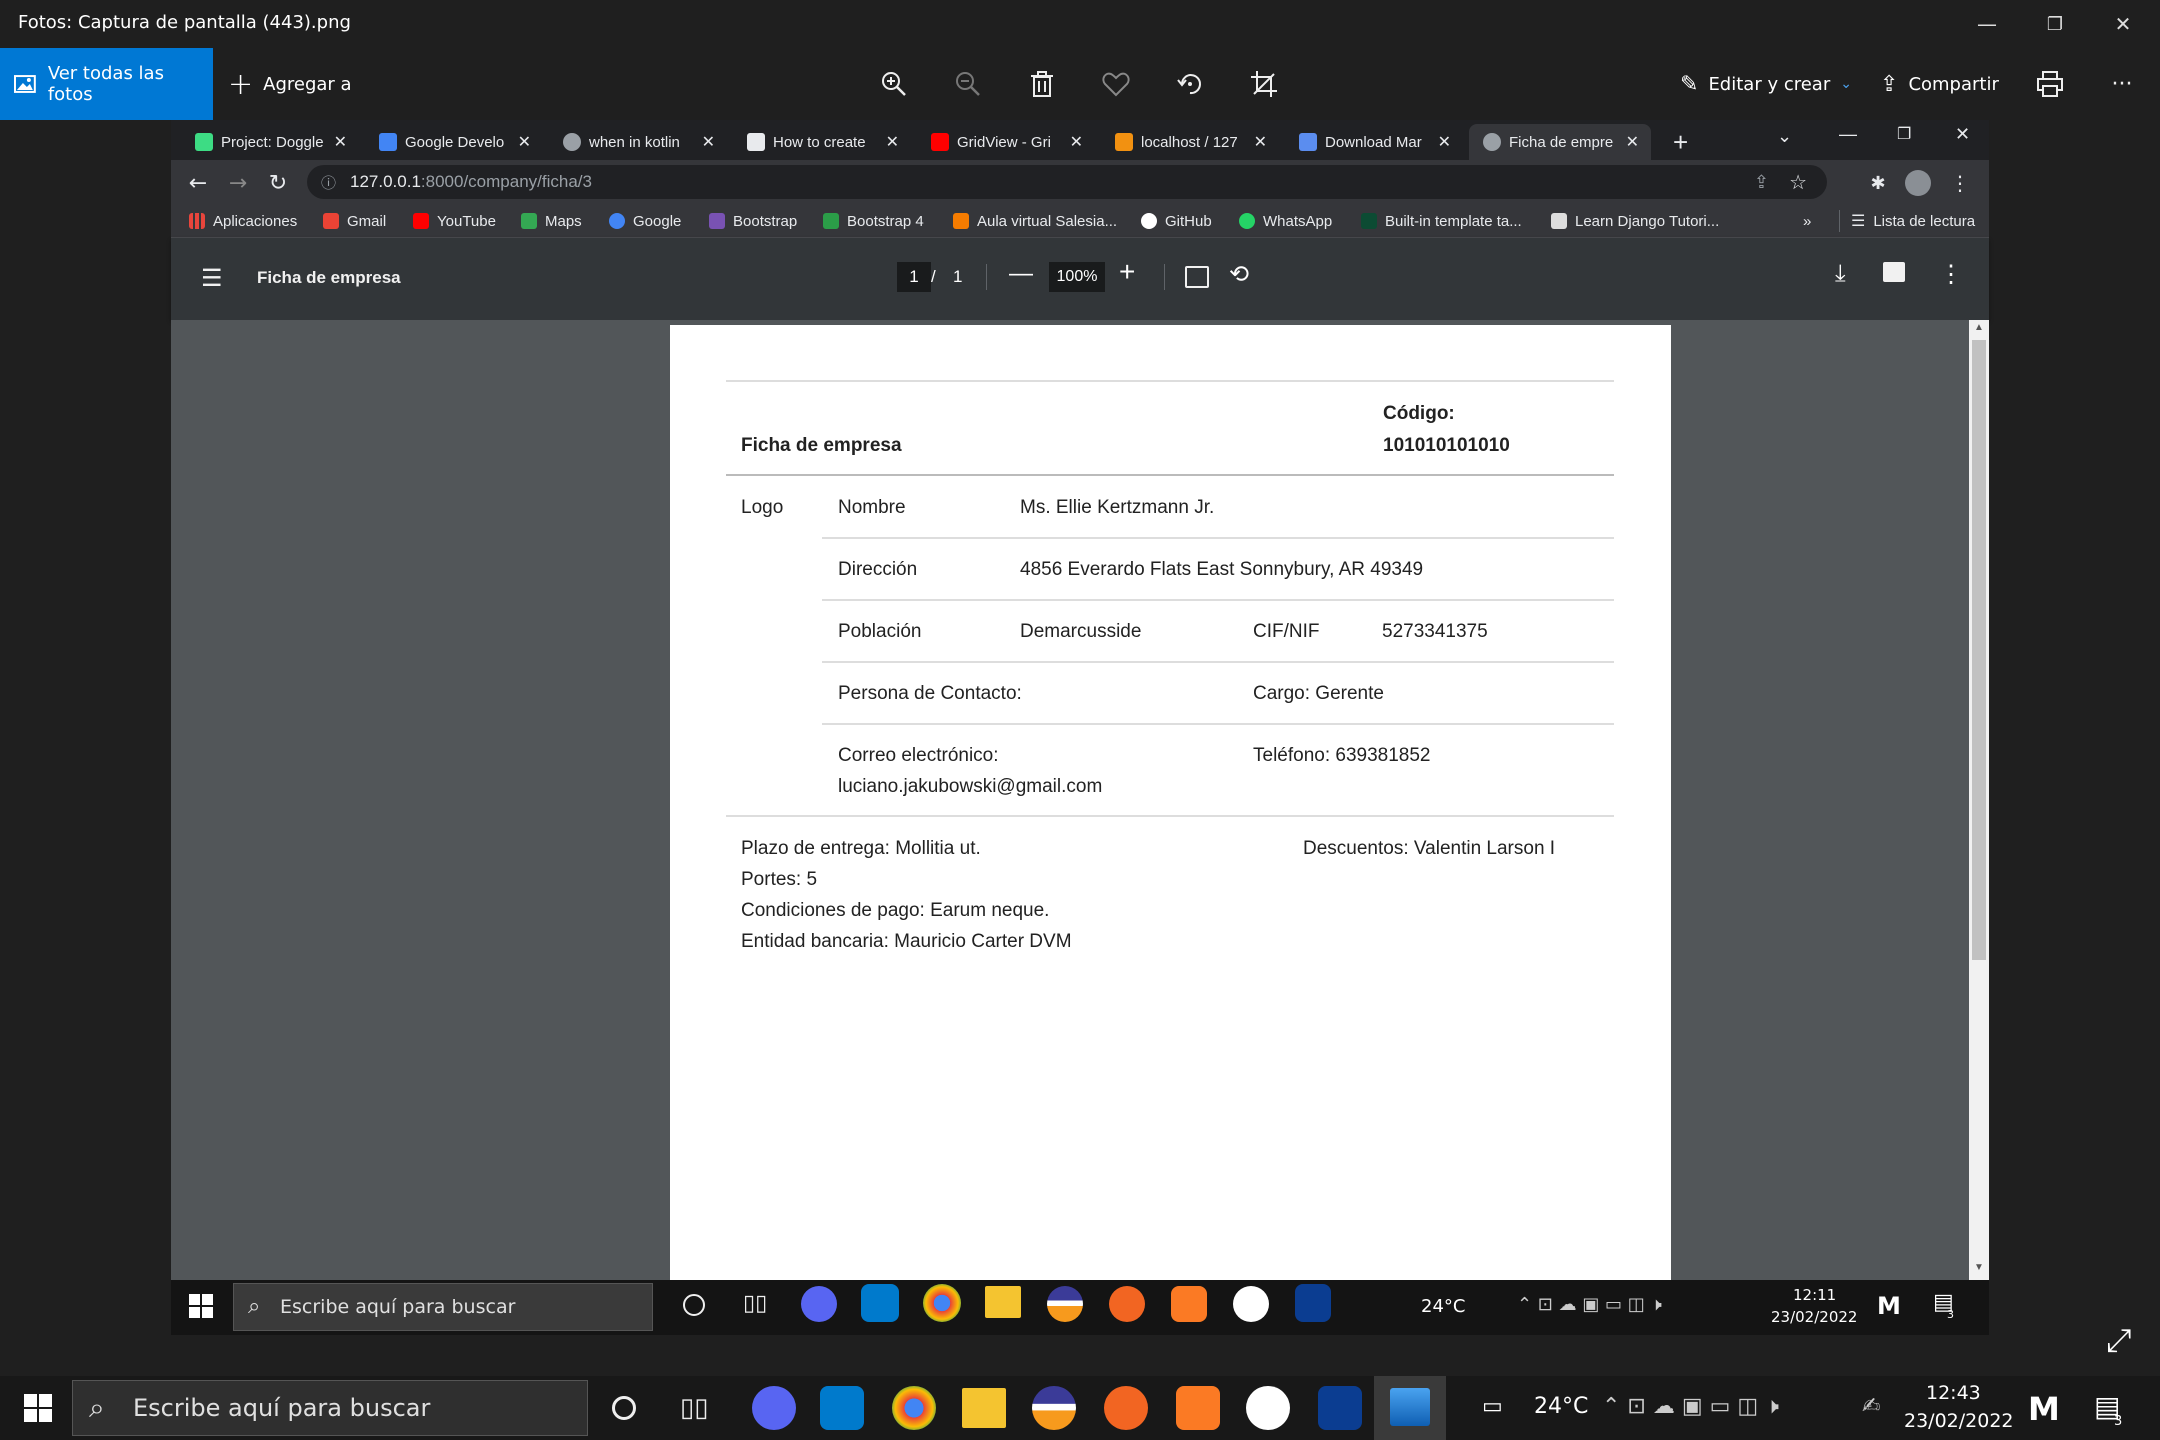 The width and height of the screenshot is (2160, 1440). I want to click on bookmark-whatsapp: WhatsApp, so click(1285, 221).